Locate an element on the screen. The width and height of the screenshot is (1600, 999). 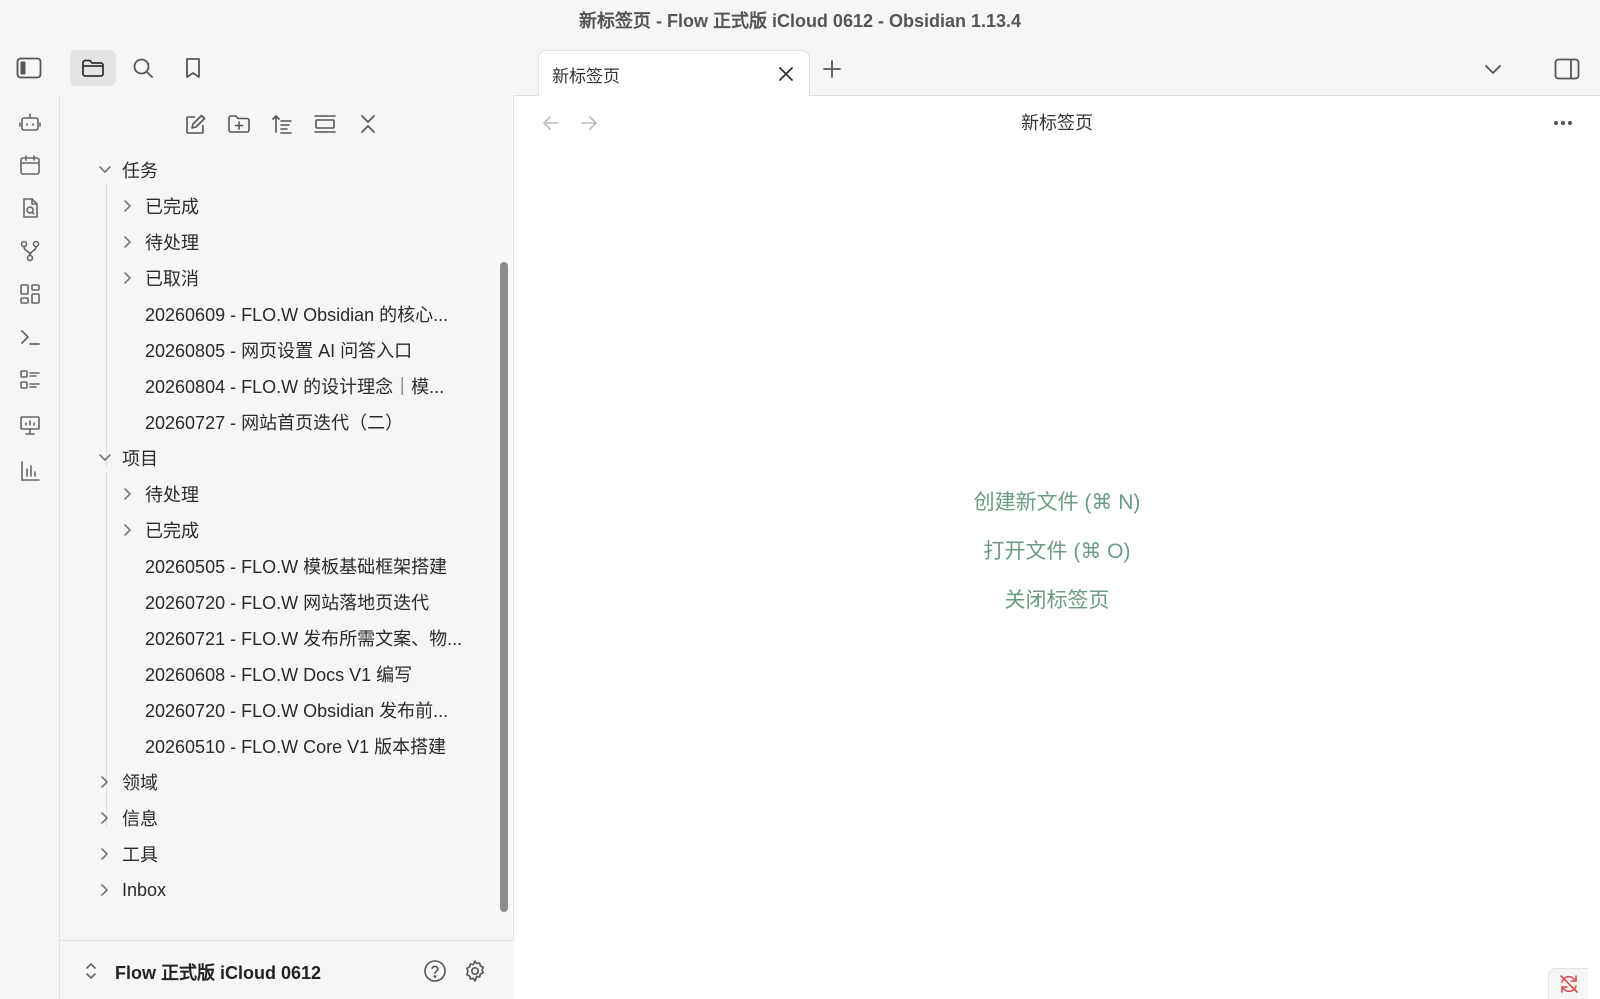
file-explorer-tab is located at coordinates (93, 68).